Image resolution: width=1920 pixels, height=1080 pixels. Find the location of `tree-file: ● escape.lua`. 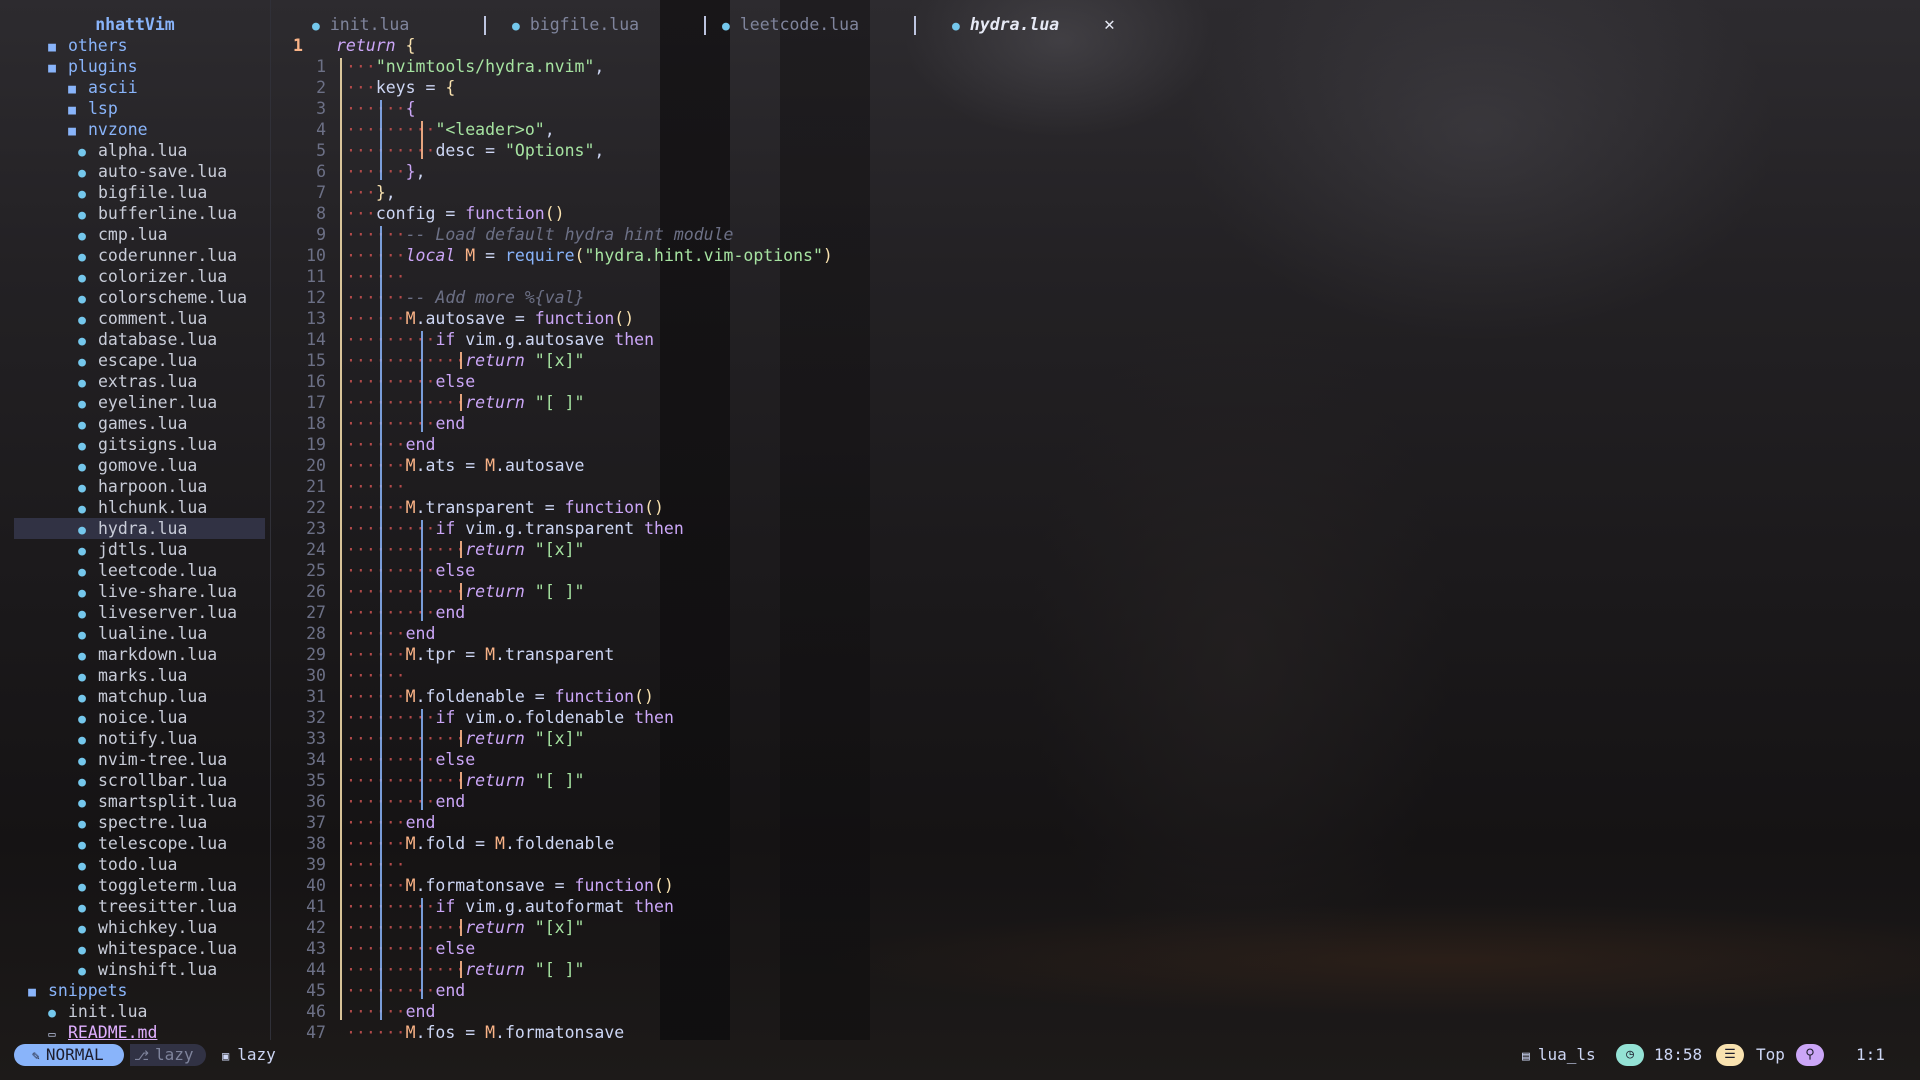

tree-file: ● escape.lua is located at coordinates (134, 360).